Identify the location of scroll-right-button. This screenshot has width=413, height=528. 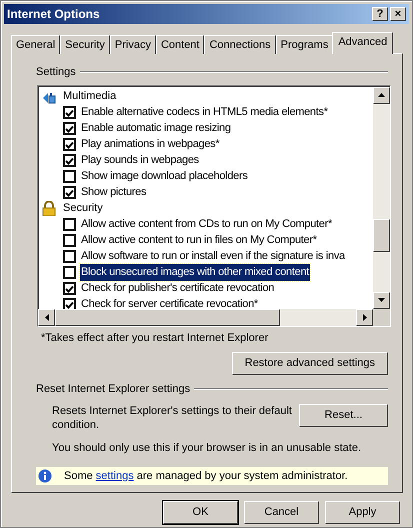
(364, 317).